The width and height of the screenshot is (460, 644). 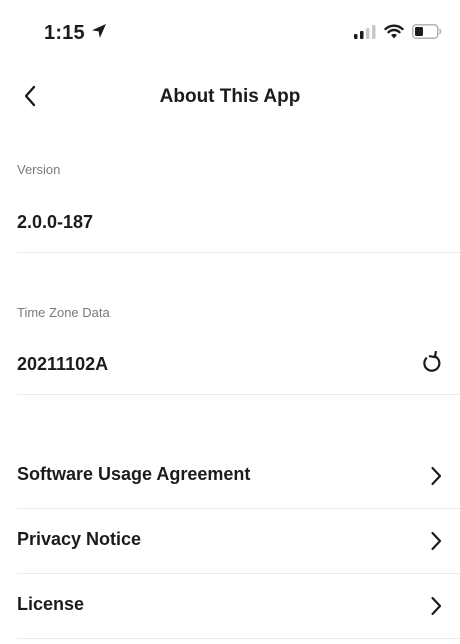 What do you see at coordinates (79, 539) in the screenshot?
I see `menu-item-label: Privacy Notice` at bounding box center [79, 539].